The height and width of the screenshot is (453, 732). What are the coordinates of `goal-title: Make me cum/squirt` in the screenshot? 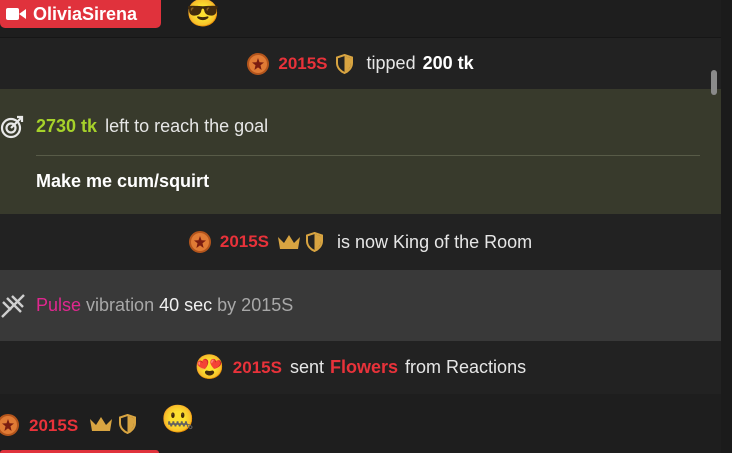 It's located at (123, 181).